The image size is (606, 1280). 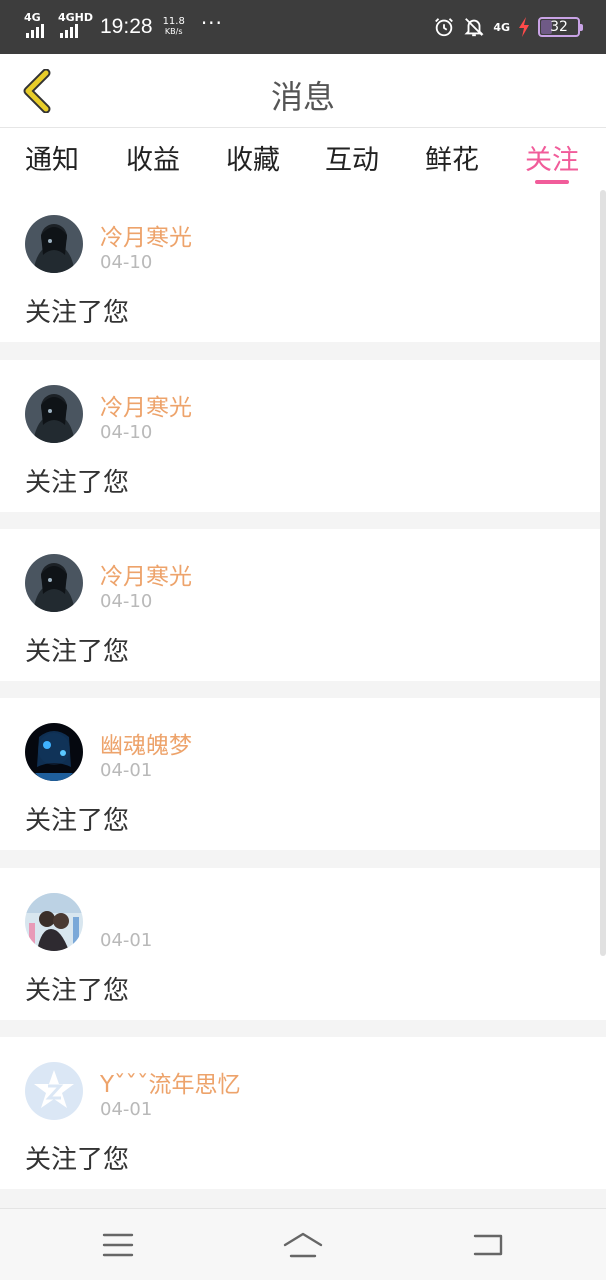 I want to click on list-item: 幽魂魄梦 04-01 关注了您, so click(x=303, y=774).